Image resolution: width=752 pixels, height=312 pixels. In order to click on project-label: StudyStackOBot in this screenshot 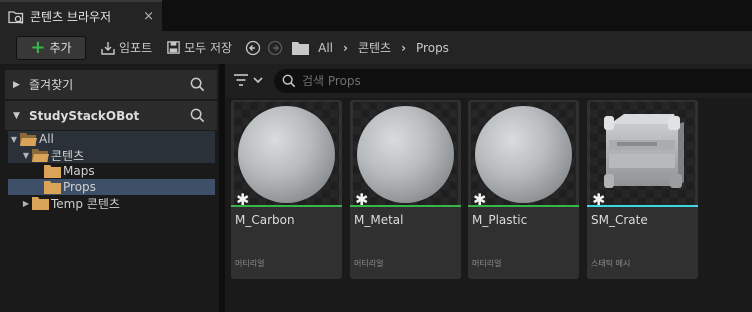, I will do `click(84, 115)`.